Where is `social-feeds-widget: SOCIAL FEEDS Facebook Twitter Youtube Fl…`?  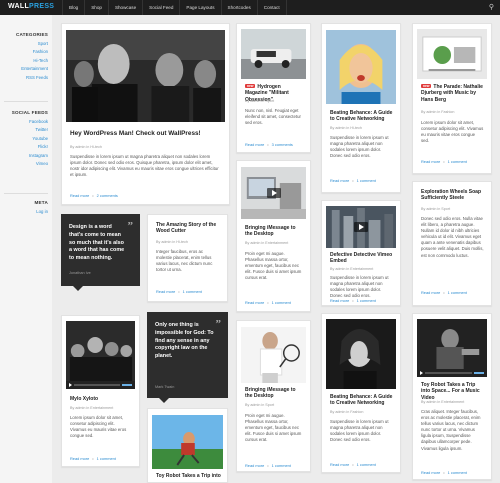 social-feeds-widget: SOCIAL FEEDS Facebook Twitter Youtube Fl… is located at coordinates (24, 139).